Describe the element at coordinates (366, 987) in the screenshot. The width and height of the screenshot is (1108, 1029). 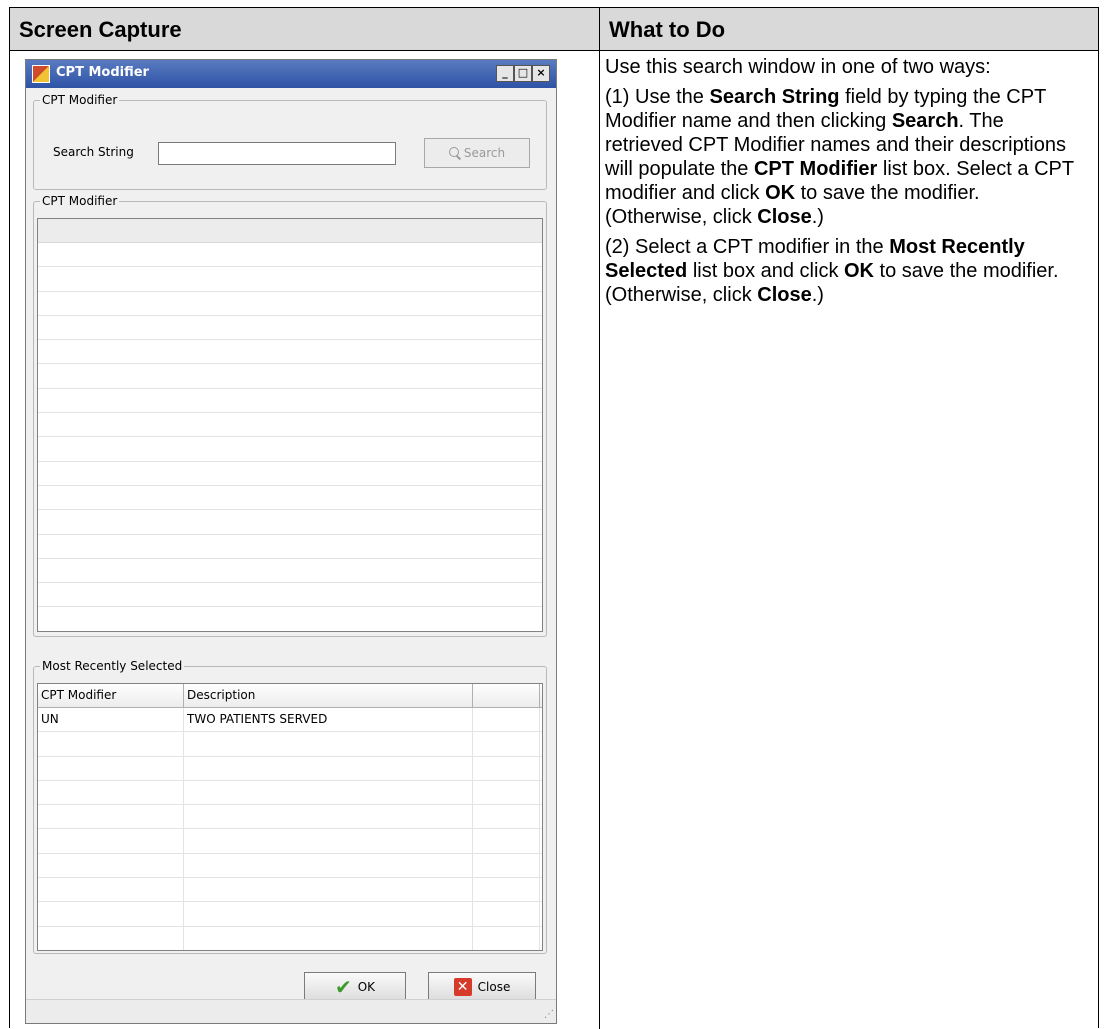
I see `ok-button-label: OK` at that location.